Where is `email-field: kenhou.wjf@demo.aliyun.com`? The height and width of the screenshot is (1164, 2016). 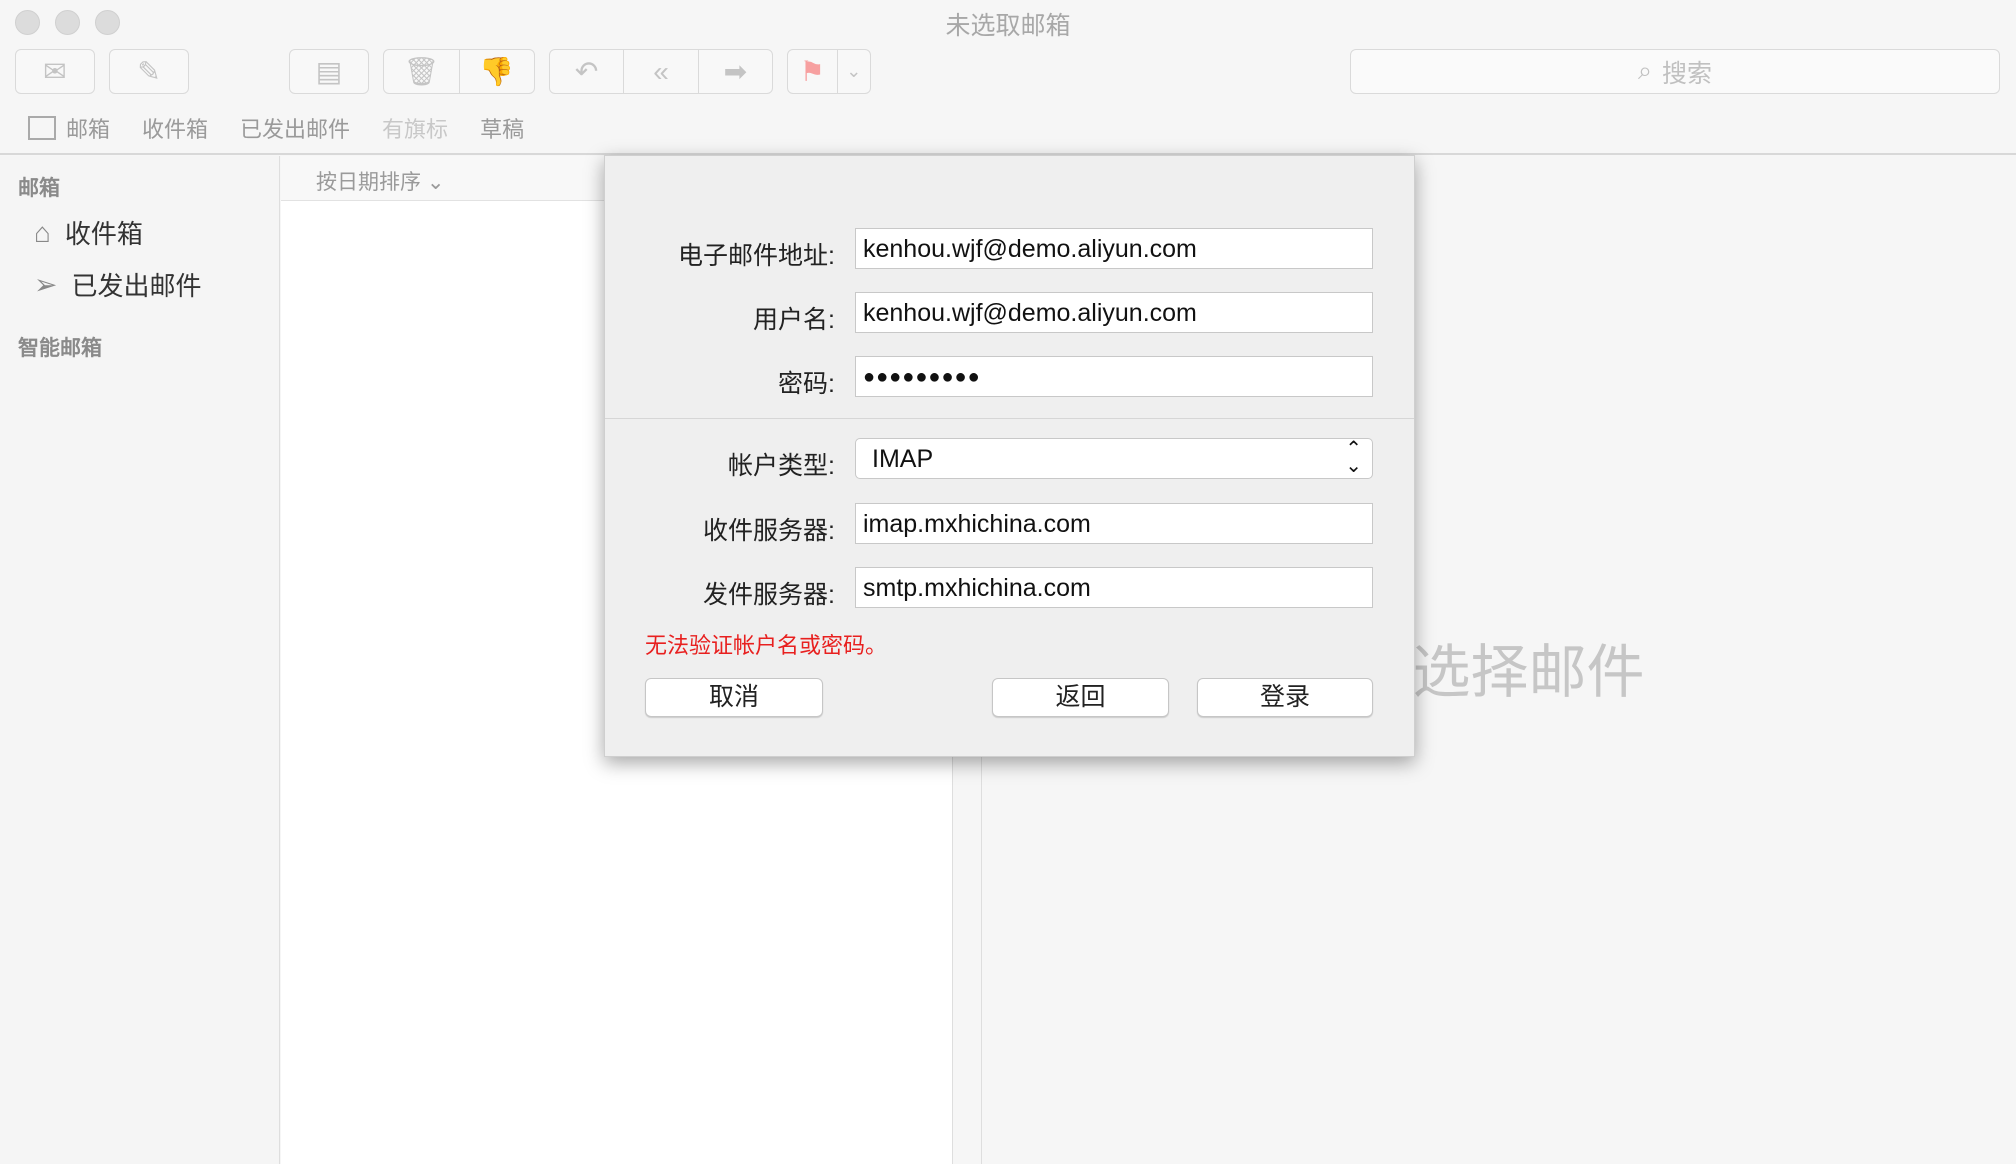 email-field: kenhou.wjf@demo.aliyun.com is located at coordinates (1114, 248).